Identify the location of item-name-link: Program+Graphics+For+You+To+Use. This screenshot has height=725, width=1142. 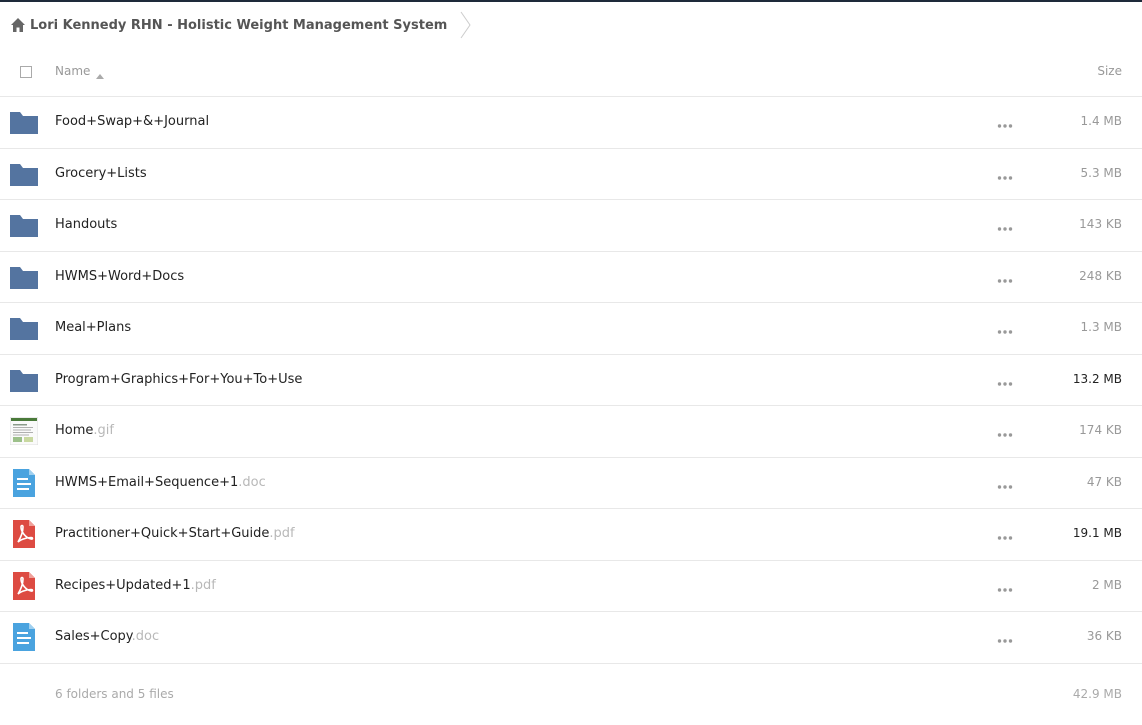
(178, 379).